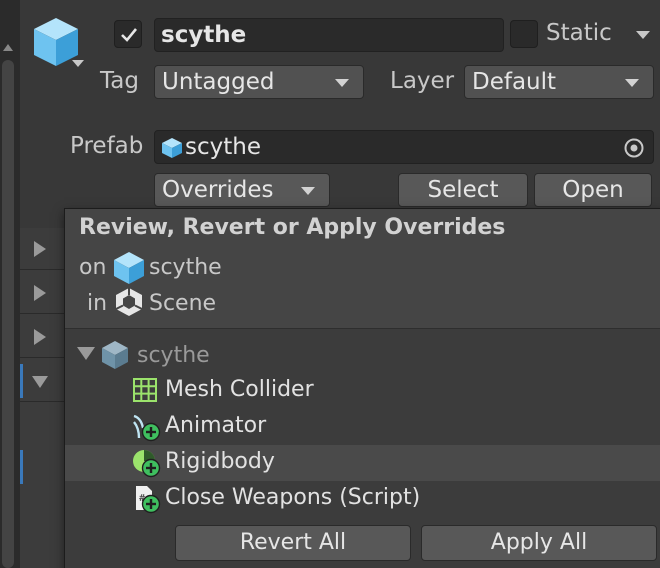 The image size is (660, 568). What do you see at coordinates (129, 302) in the screenshot?
I see `unity-scene-icon` at bounding box center [129, 302].